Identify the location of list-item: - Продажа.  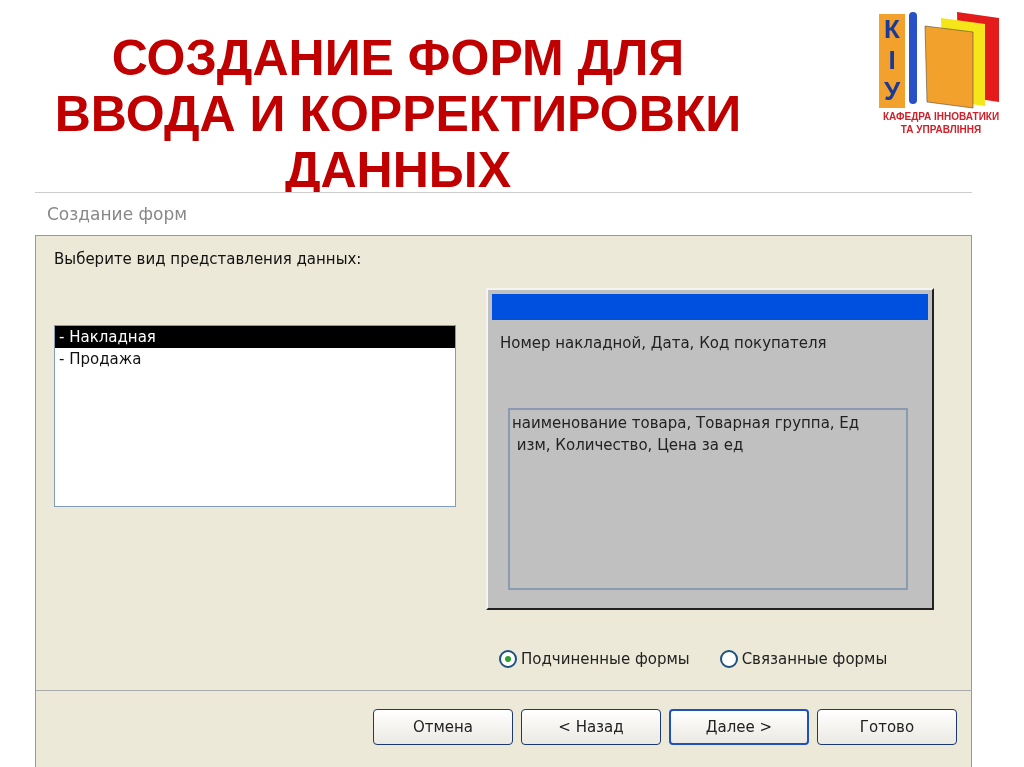
(255, 359).